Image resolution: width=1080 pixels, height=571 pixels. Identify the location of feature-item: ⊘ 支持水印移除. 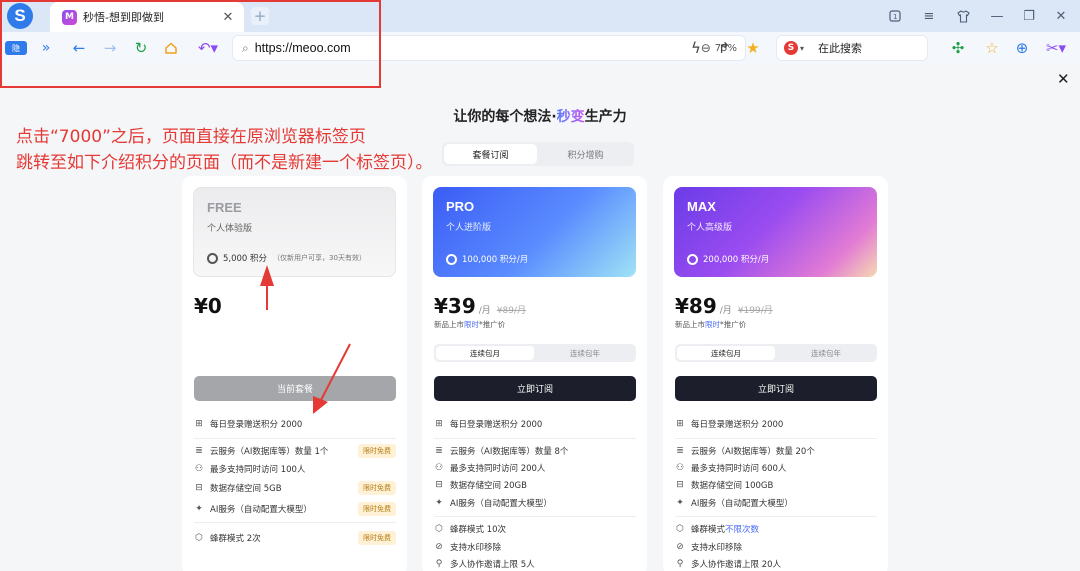
(776, 547).